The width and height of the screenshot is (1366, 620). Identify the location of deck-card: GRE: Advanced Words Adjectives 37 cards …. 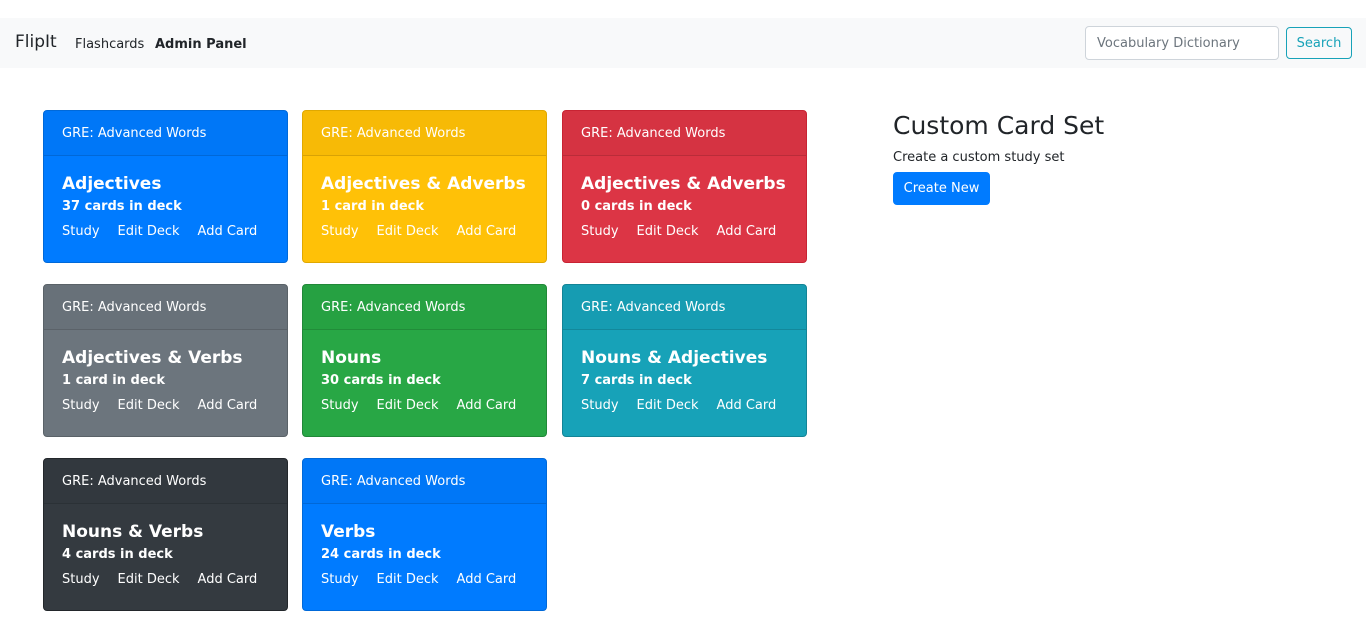
(165, 186).